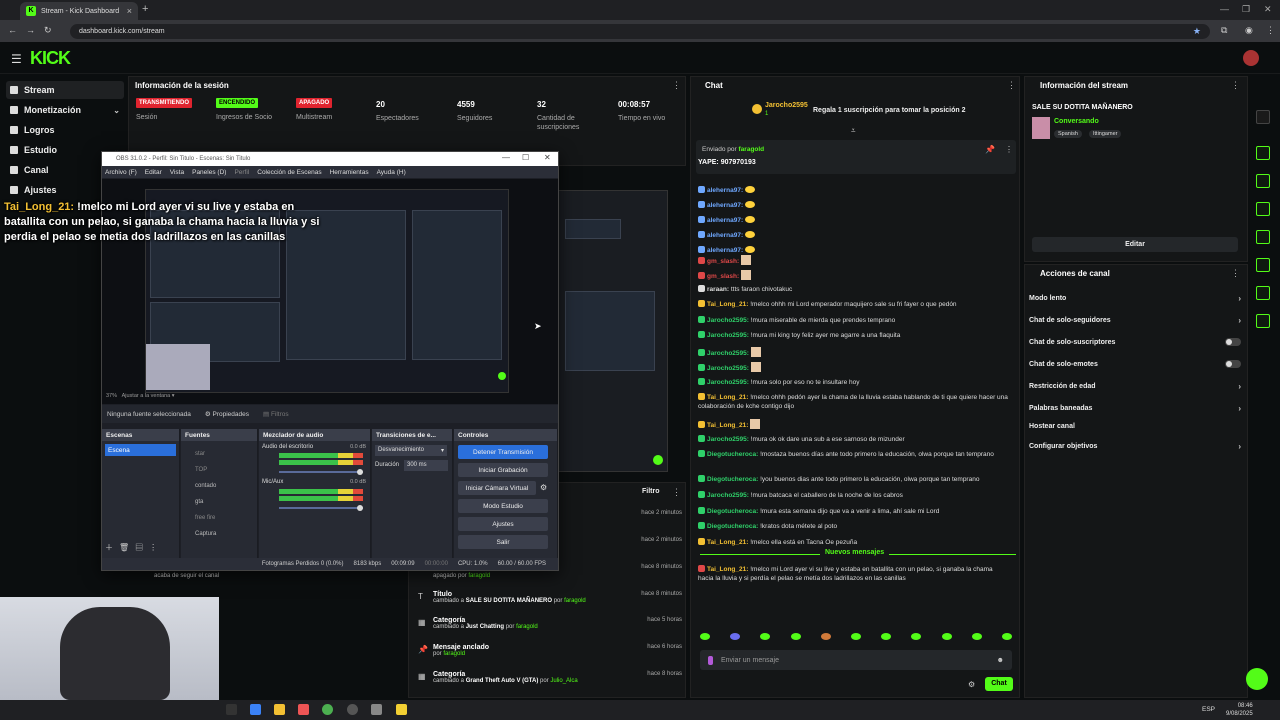 The image size is (1280, 720). I want to click on mic-slider, so click(321, 508).